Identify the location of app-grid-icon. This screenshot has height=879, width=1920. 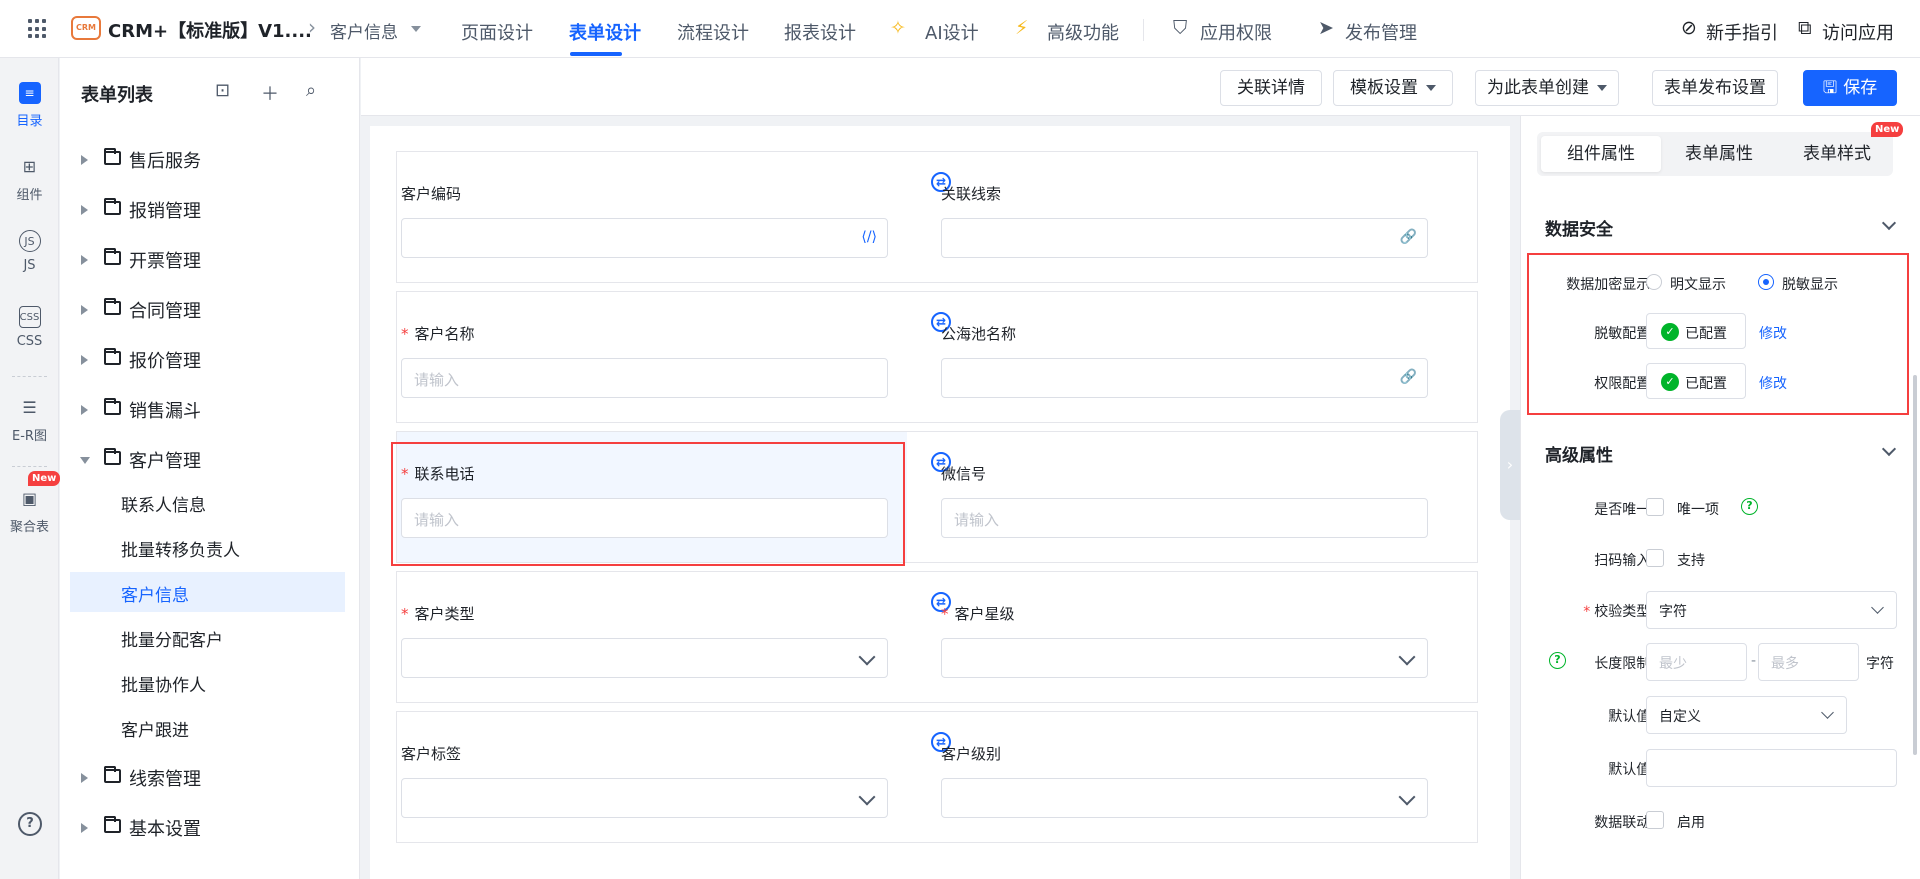
(38, 29).